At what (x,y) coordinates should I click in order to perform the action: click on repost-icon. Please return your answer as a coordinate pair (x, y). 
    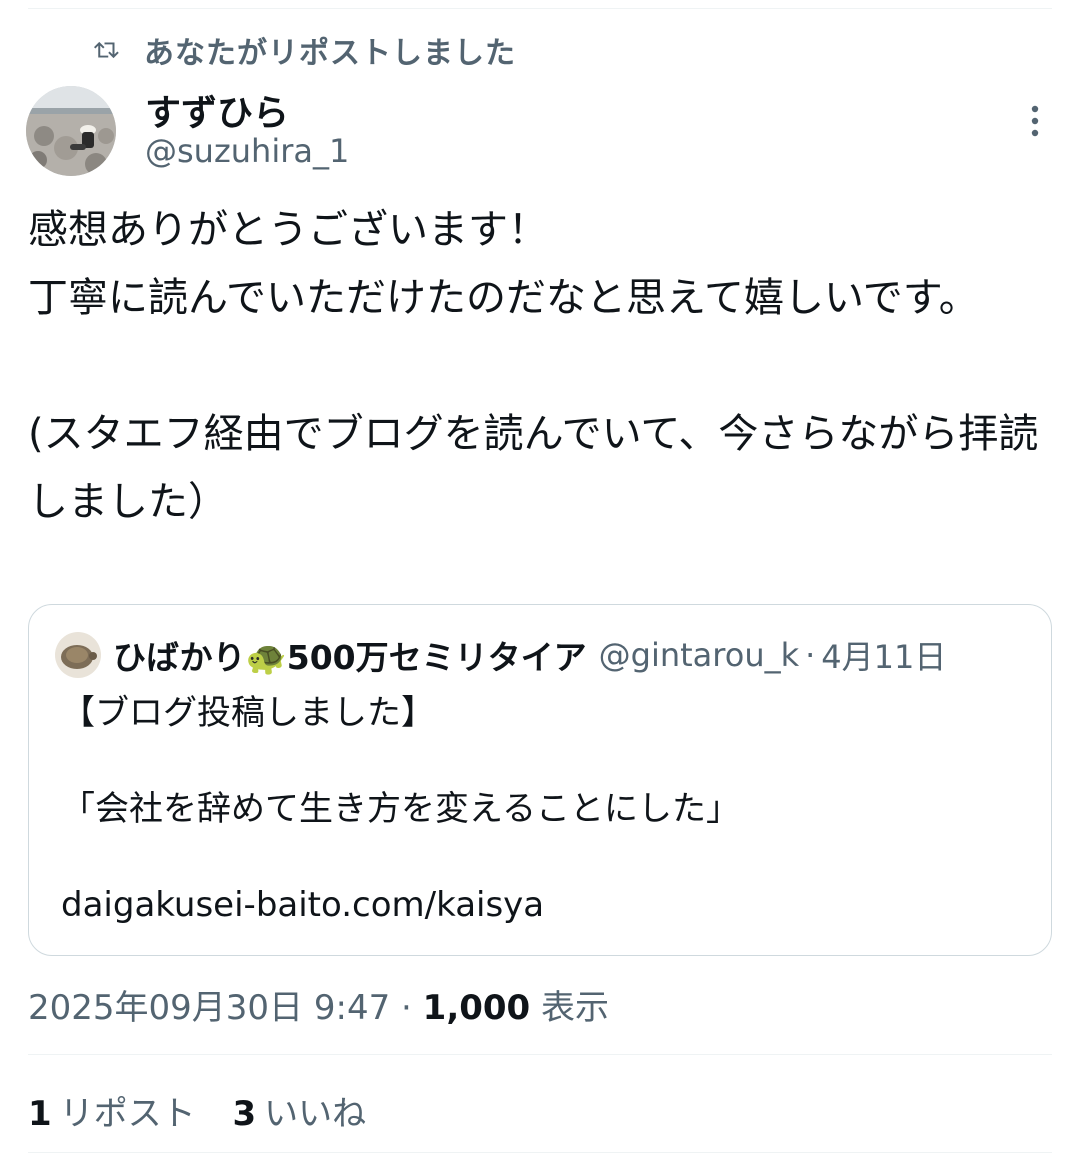
    Looking at the image, I should click on (106, 50).